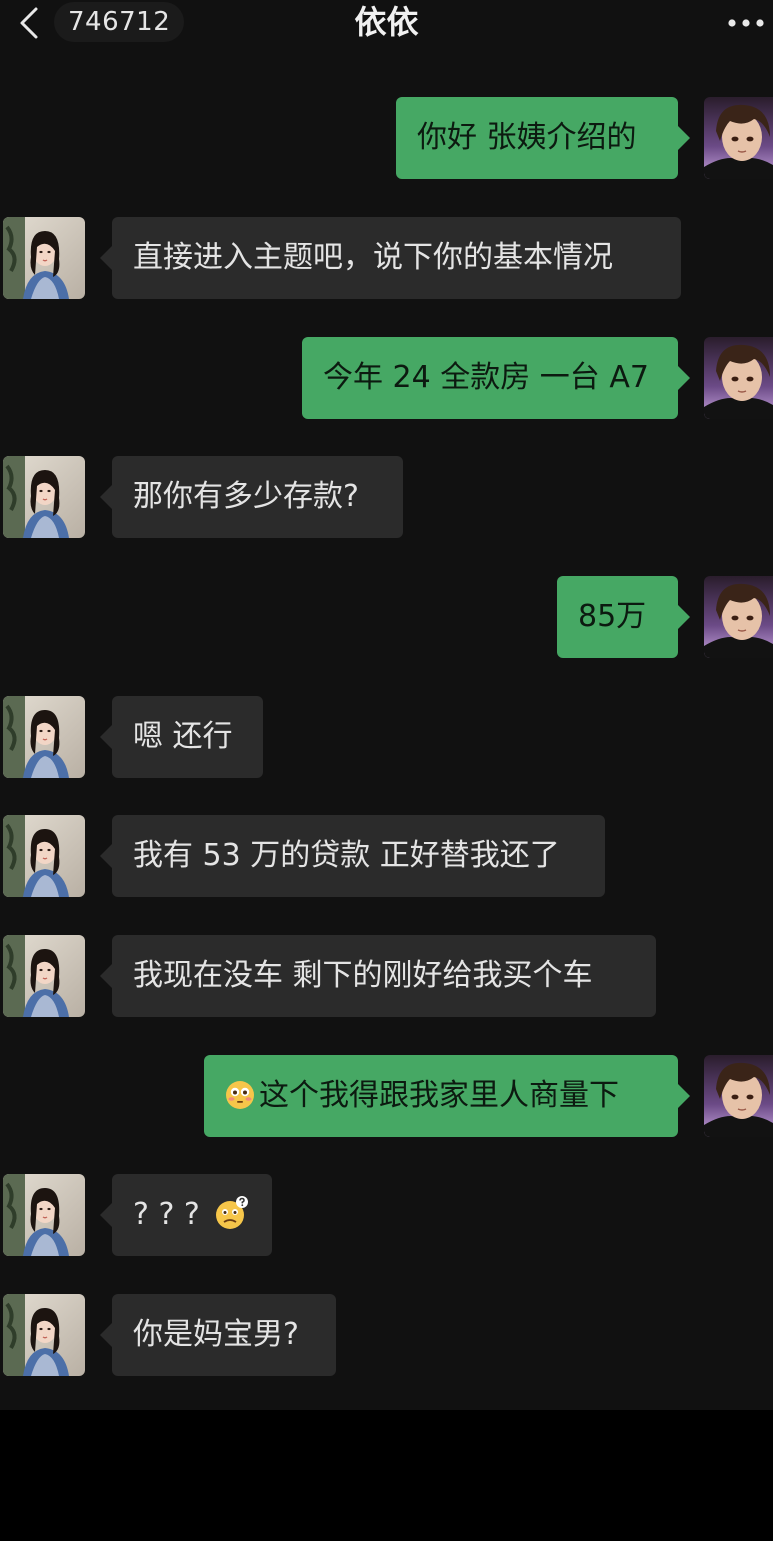  I want to click on incoming-message-bubble: 嗯 还行, so click(181, 737).